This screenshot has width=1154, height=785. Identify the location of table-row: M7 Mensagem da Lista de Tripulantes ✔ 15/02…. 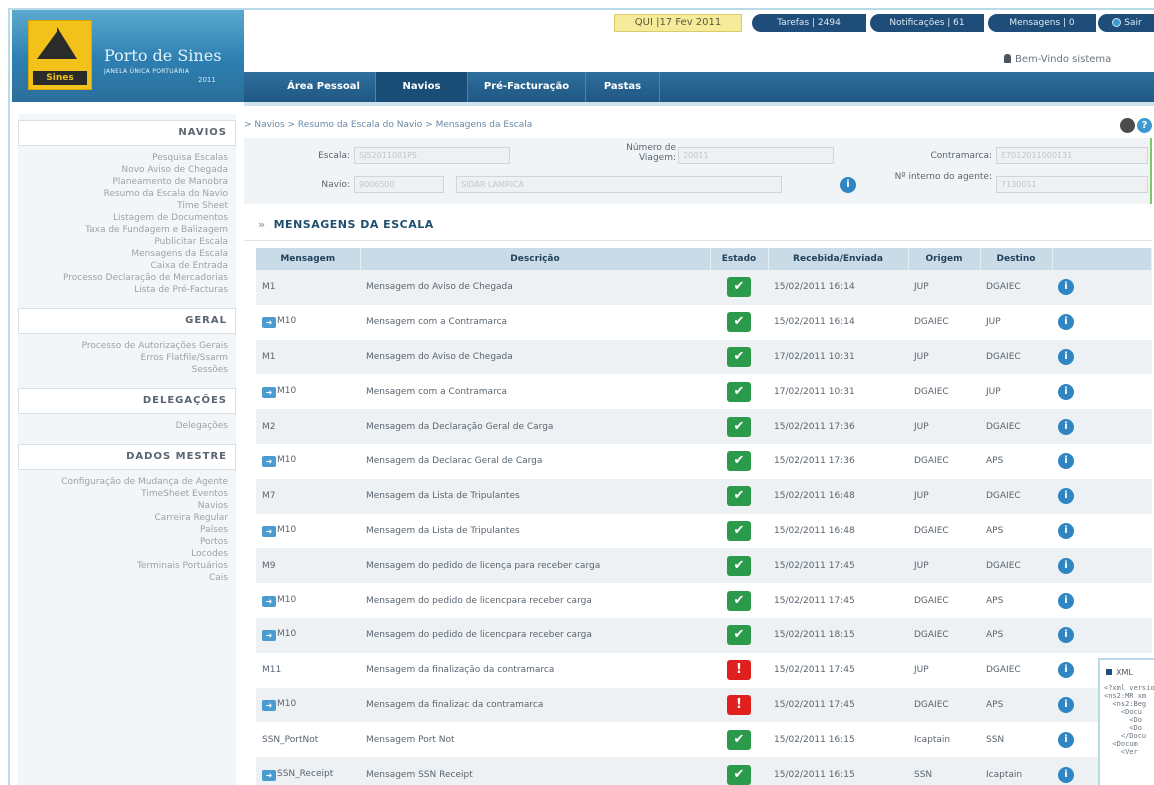
(704, 496).